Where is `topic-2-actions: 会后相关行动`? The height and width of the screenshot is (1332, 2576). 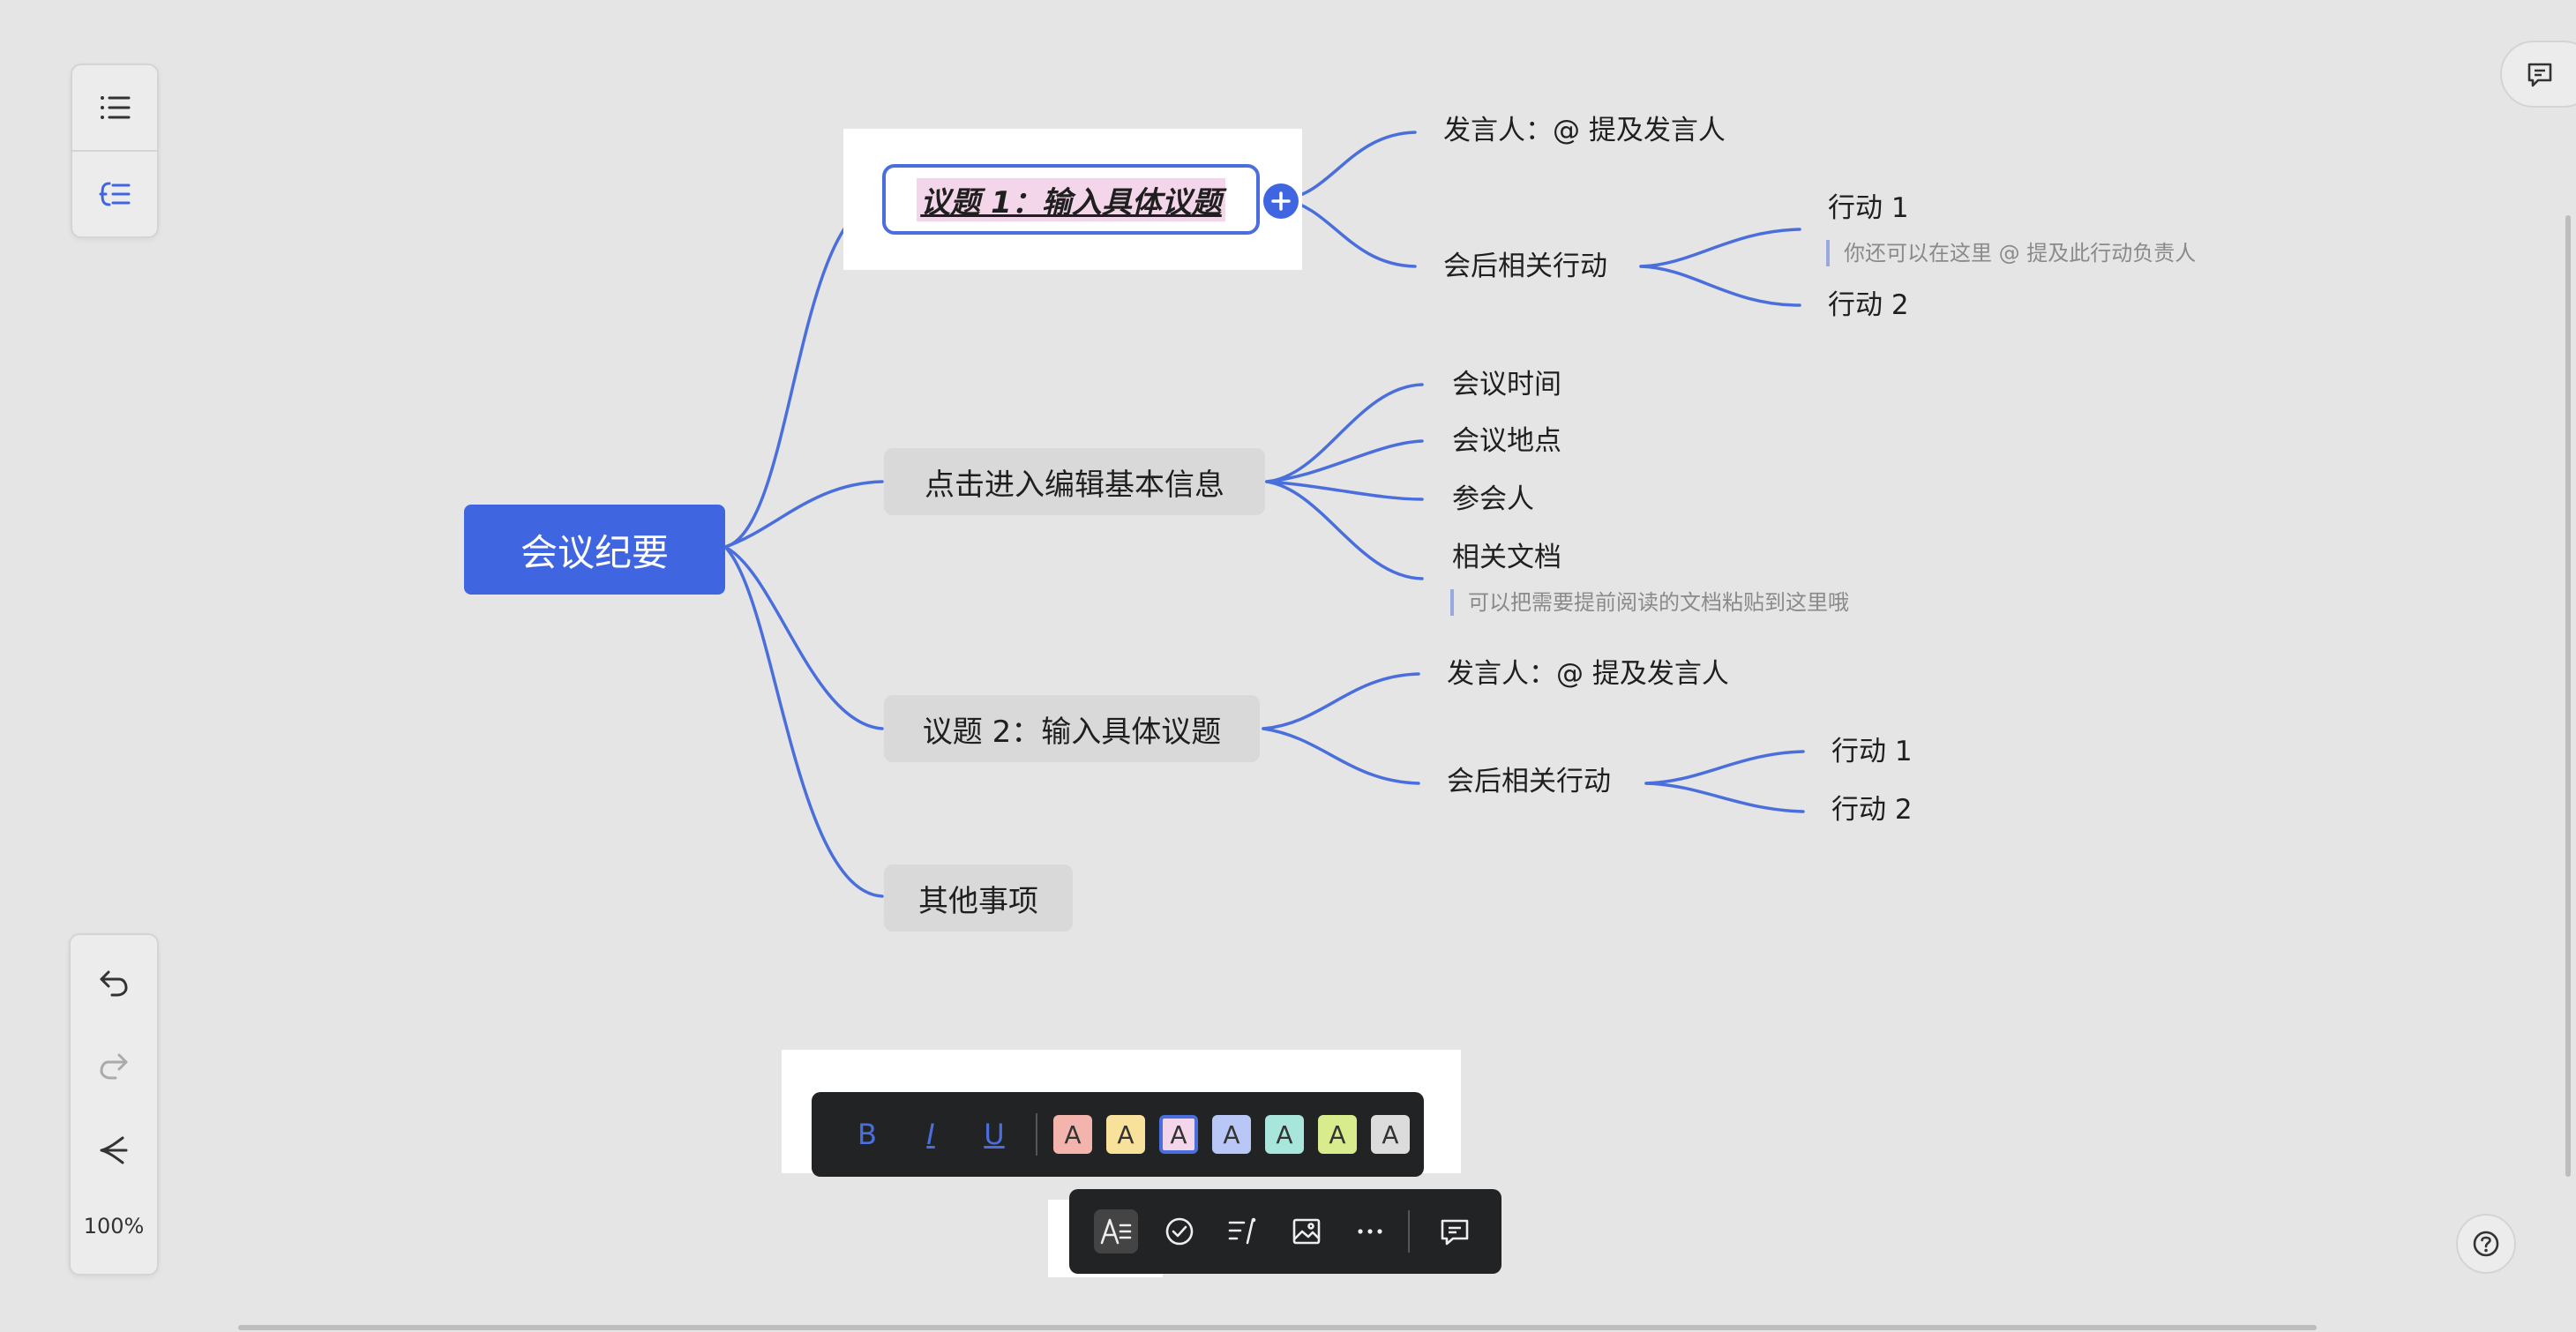
topic-2-actions: 会后相关行动 is located at coordinates (1529, 781).